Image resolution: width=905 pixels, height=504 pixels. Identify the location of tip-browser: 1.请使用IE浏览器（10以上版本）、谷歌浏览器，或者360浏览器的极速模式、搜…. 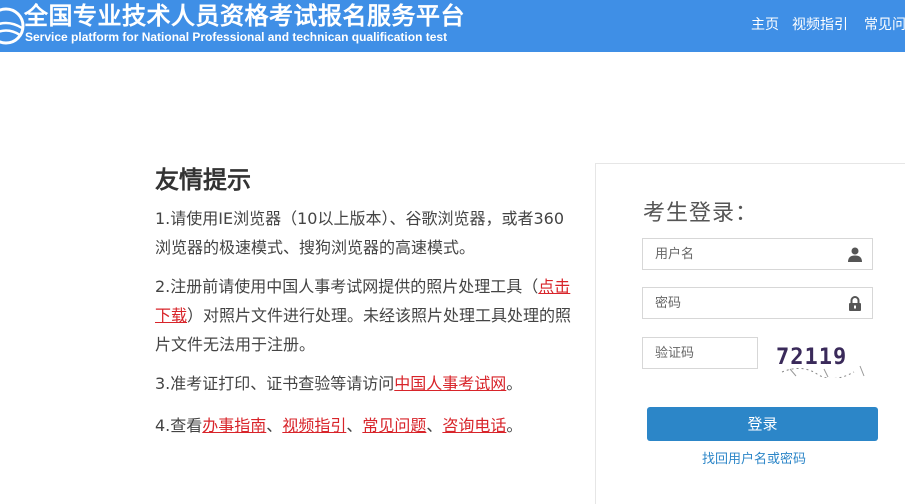
(365, 233).